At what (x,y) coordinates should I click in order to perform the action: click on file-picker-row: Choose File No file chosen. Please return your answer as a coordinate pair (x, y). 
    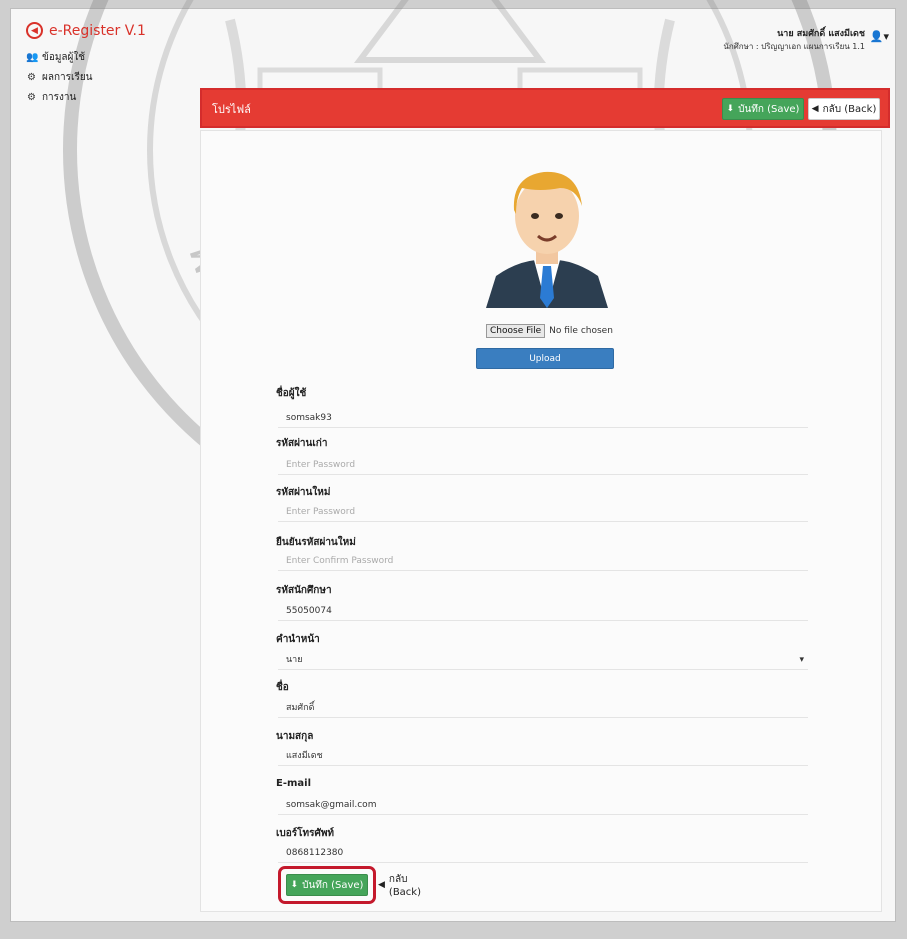
    Looking at the image, I should click on (549, 331).